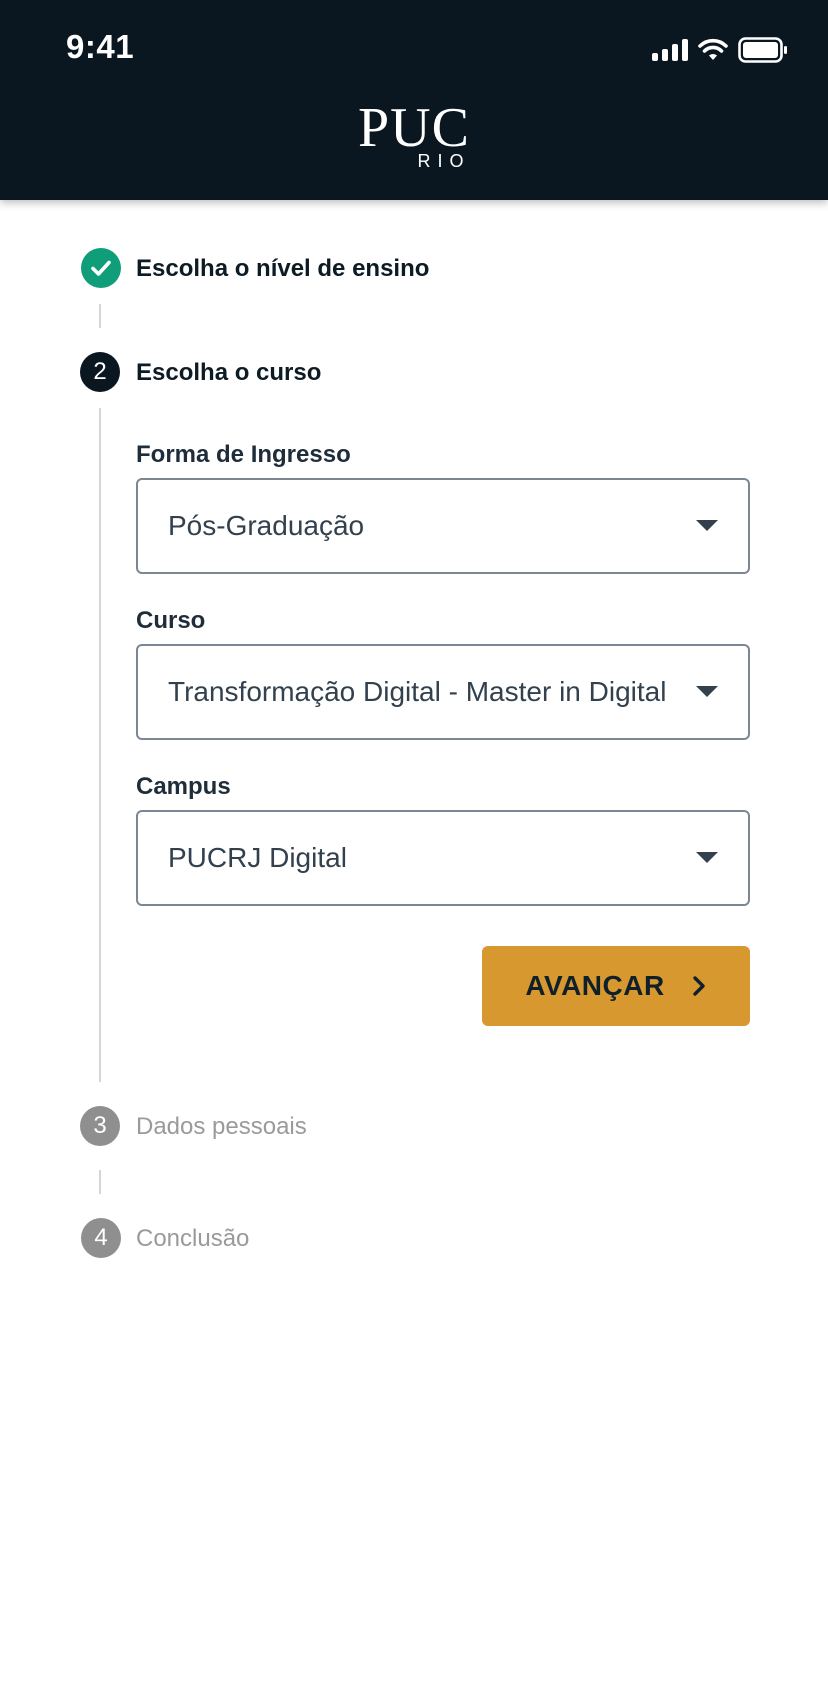 The height and width of the screenshot is (1688, 828). What do you see at coordinates (443, 526) in the screenshot?
I see `ingresso-select: Pós-Graduação` at bounding box center [443, 526].